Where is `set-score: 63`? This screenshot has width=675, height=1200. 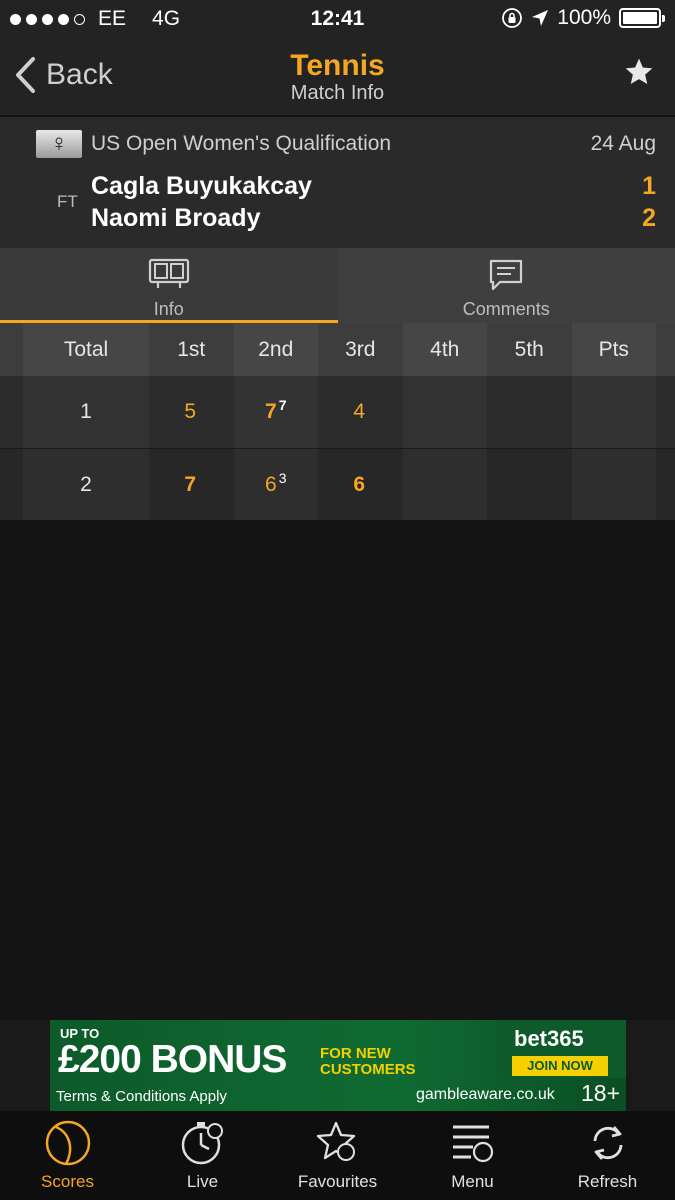 set-score: 63 is located at coordinates (276, 484).